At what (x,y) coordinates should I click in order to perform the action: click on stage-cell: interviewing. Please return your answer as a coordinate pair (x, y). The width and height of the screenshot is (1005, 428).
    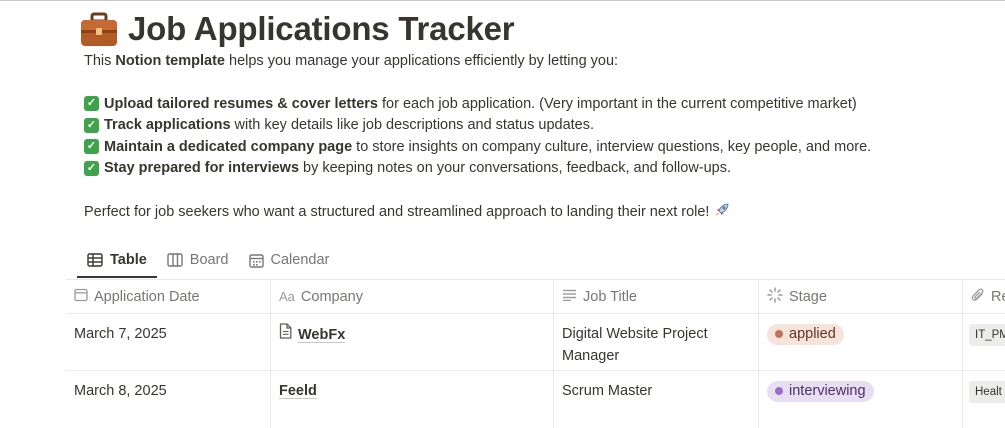
    Looking at the image, I should click on (861, 399).